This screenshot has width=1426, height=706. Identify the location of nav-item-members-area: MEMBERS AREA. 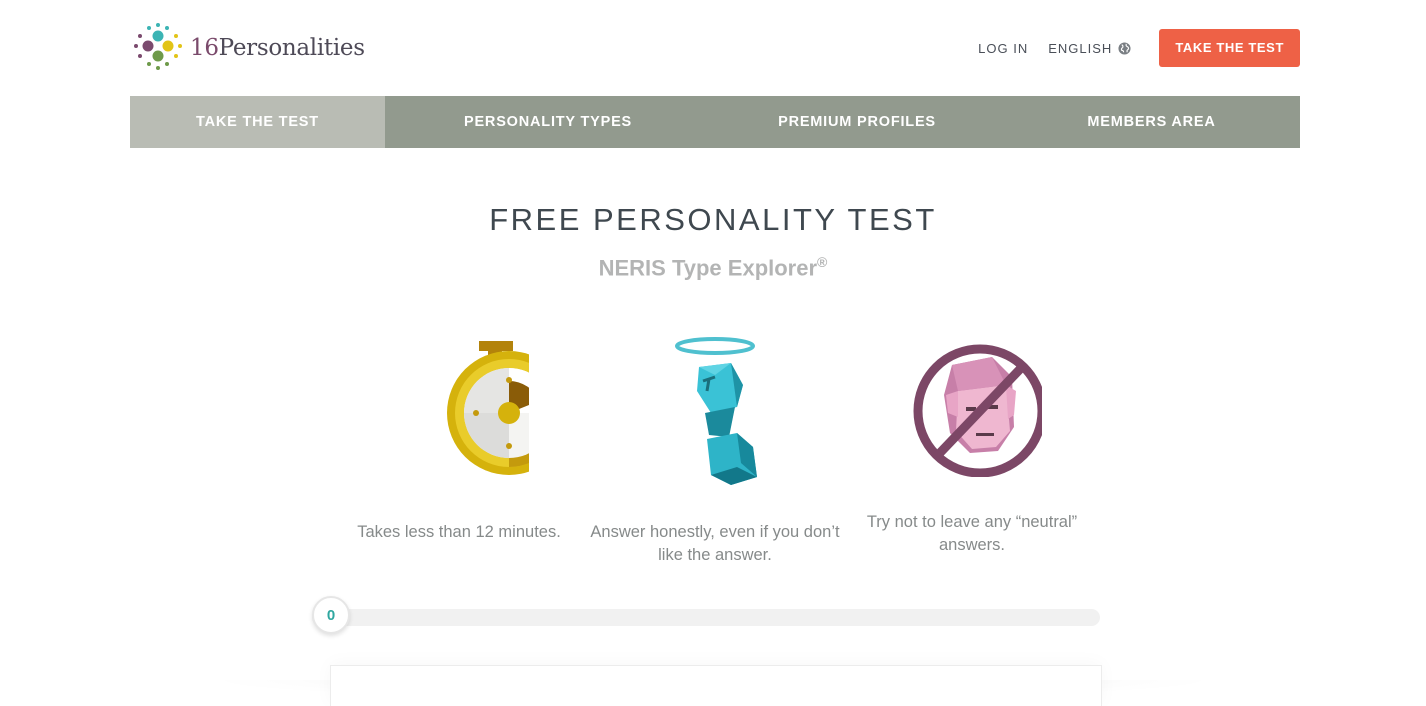
(1151, 122).